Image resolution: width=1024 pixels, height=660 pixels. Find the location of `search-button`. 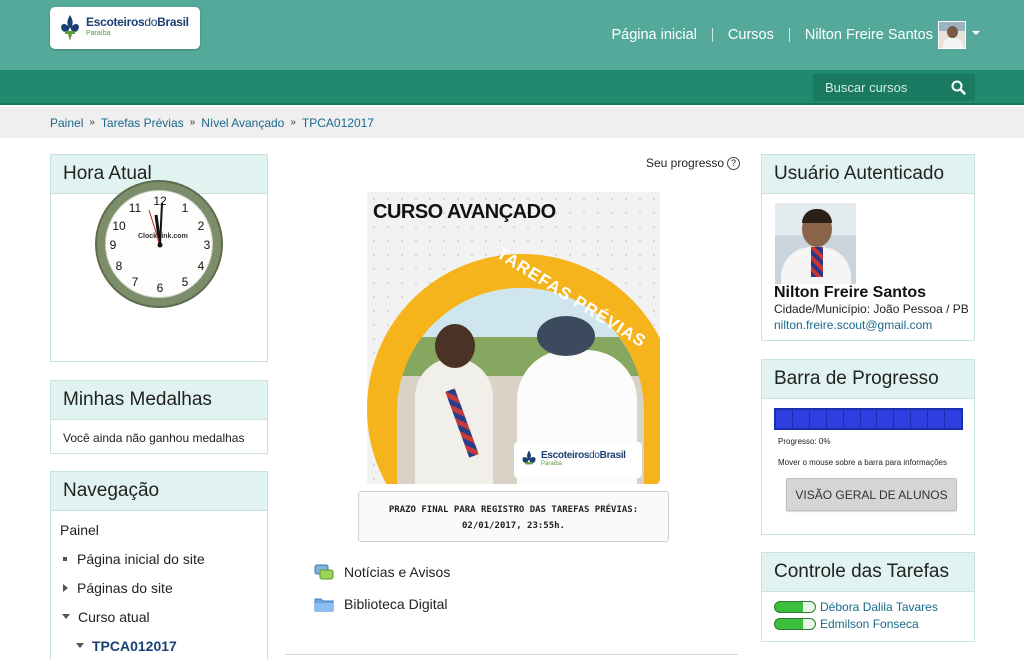

search-button is located at coordinates (958, 87).